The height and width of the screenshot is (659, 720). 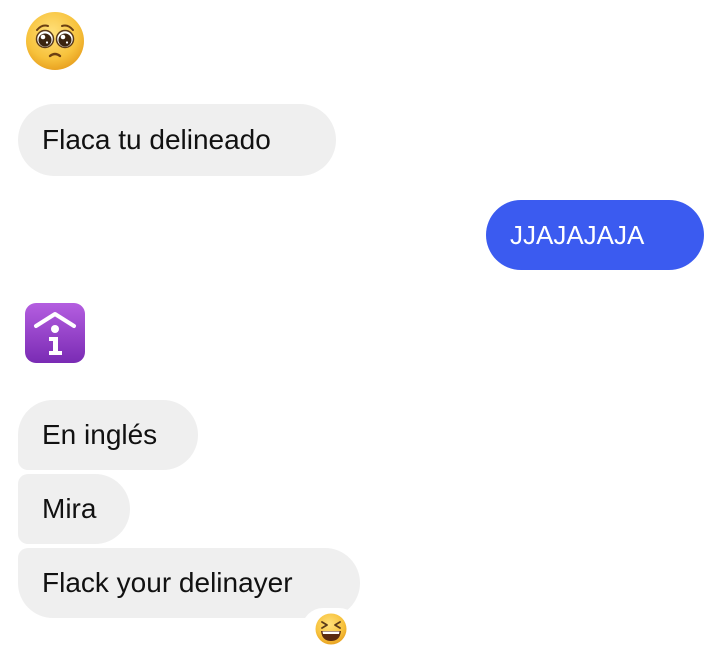 I want to click on message-bubble-incoming: En inglés, so click(x=108, y=435).